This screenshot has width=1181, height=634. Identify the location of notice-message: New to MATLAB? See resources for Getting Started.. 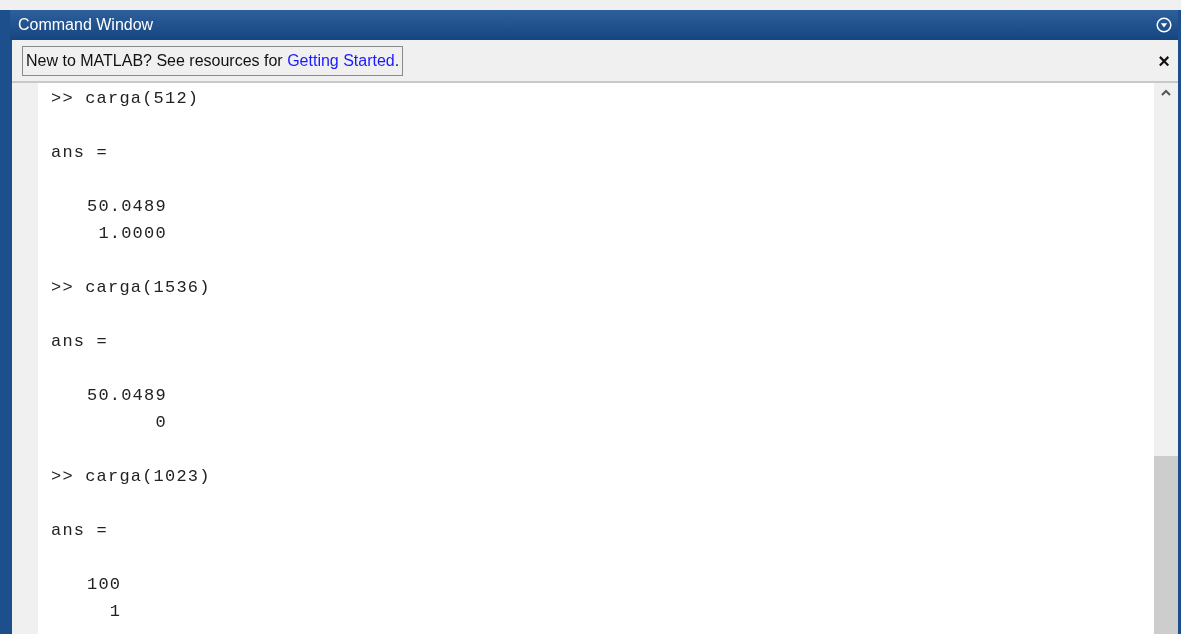
(213, 60).